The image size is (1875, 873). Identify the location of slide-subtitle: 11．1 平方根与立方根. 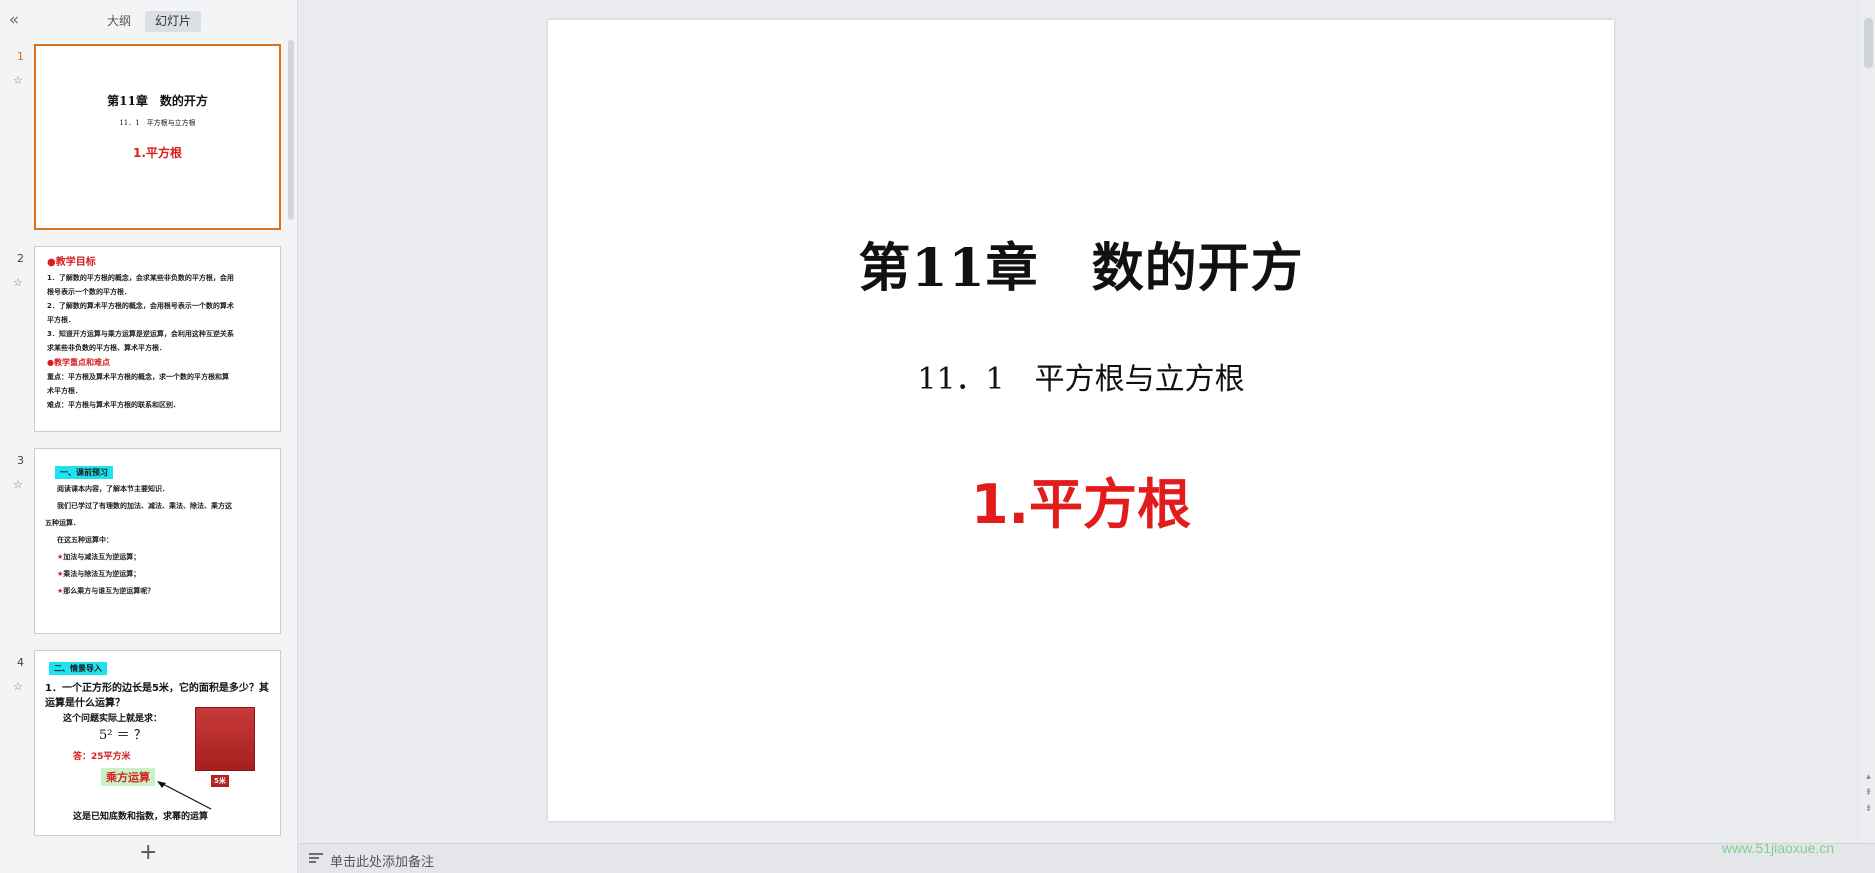
(1081, 376).